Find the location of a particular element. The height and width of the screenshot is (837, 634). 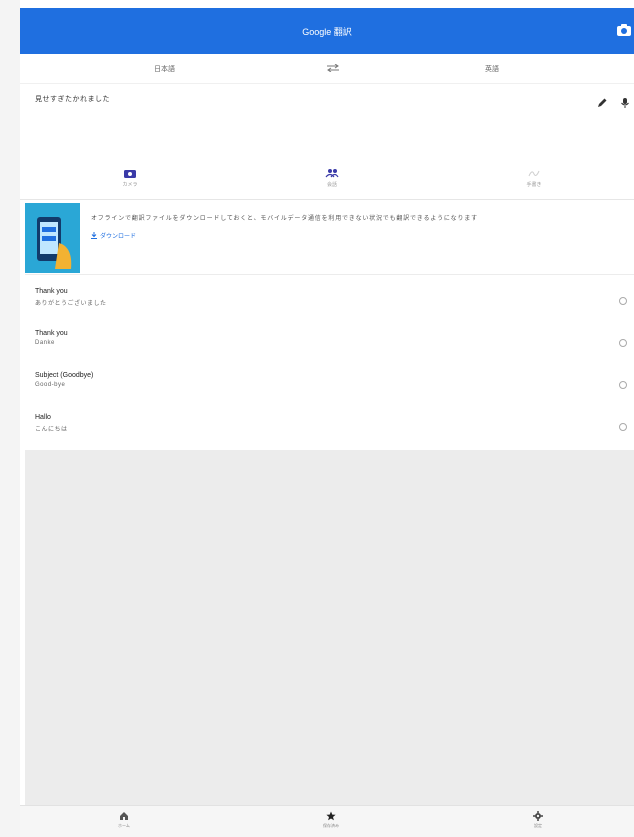

bottom-navigation: ホーム 保存済み 設定 is located at coordinates (327, 821).